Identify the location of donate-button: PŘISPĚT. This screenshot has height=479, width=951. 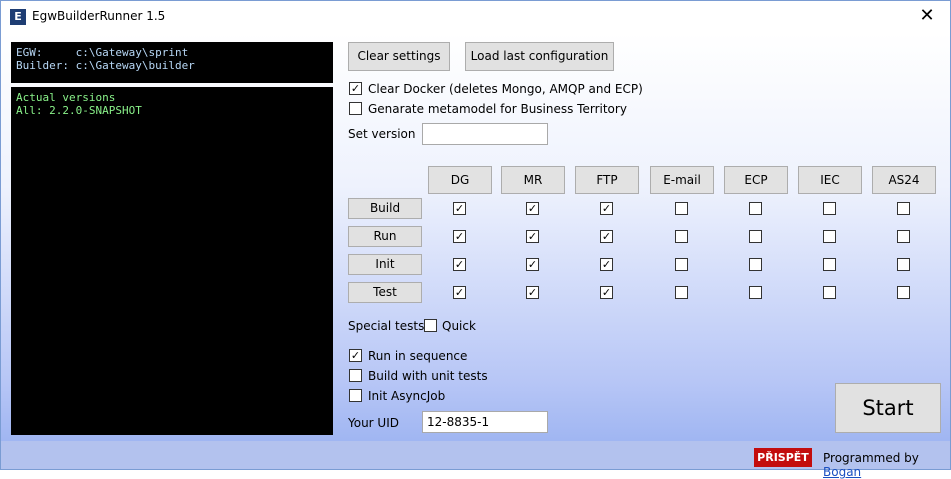
(783, 457).